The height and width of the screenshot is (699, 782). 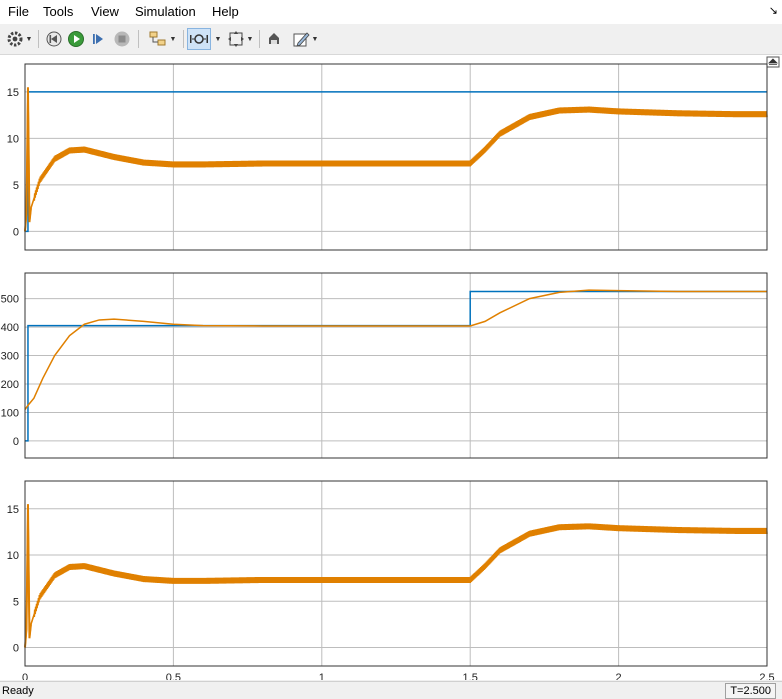 What do you see at coordinates (217, 39) in the screenshot?
I see `zoom-menu-caret: ▼` at bounding box center [217, 39].